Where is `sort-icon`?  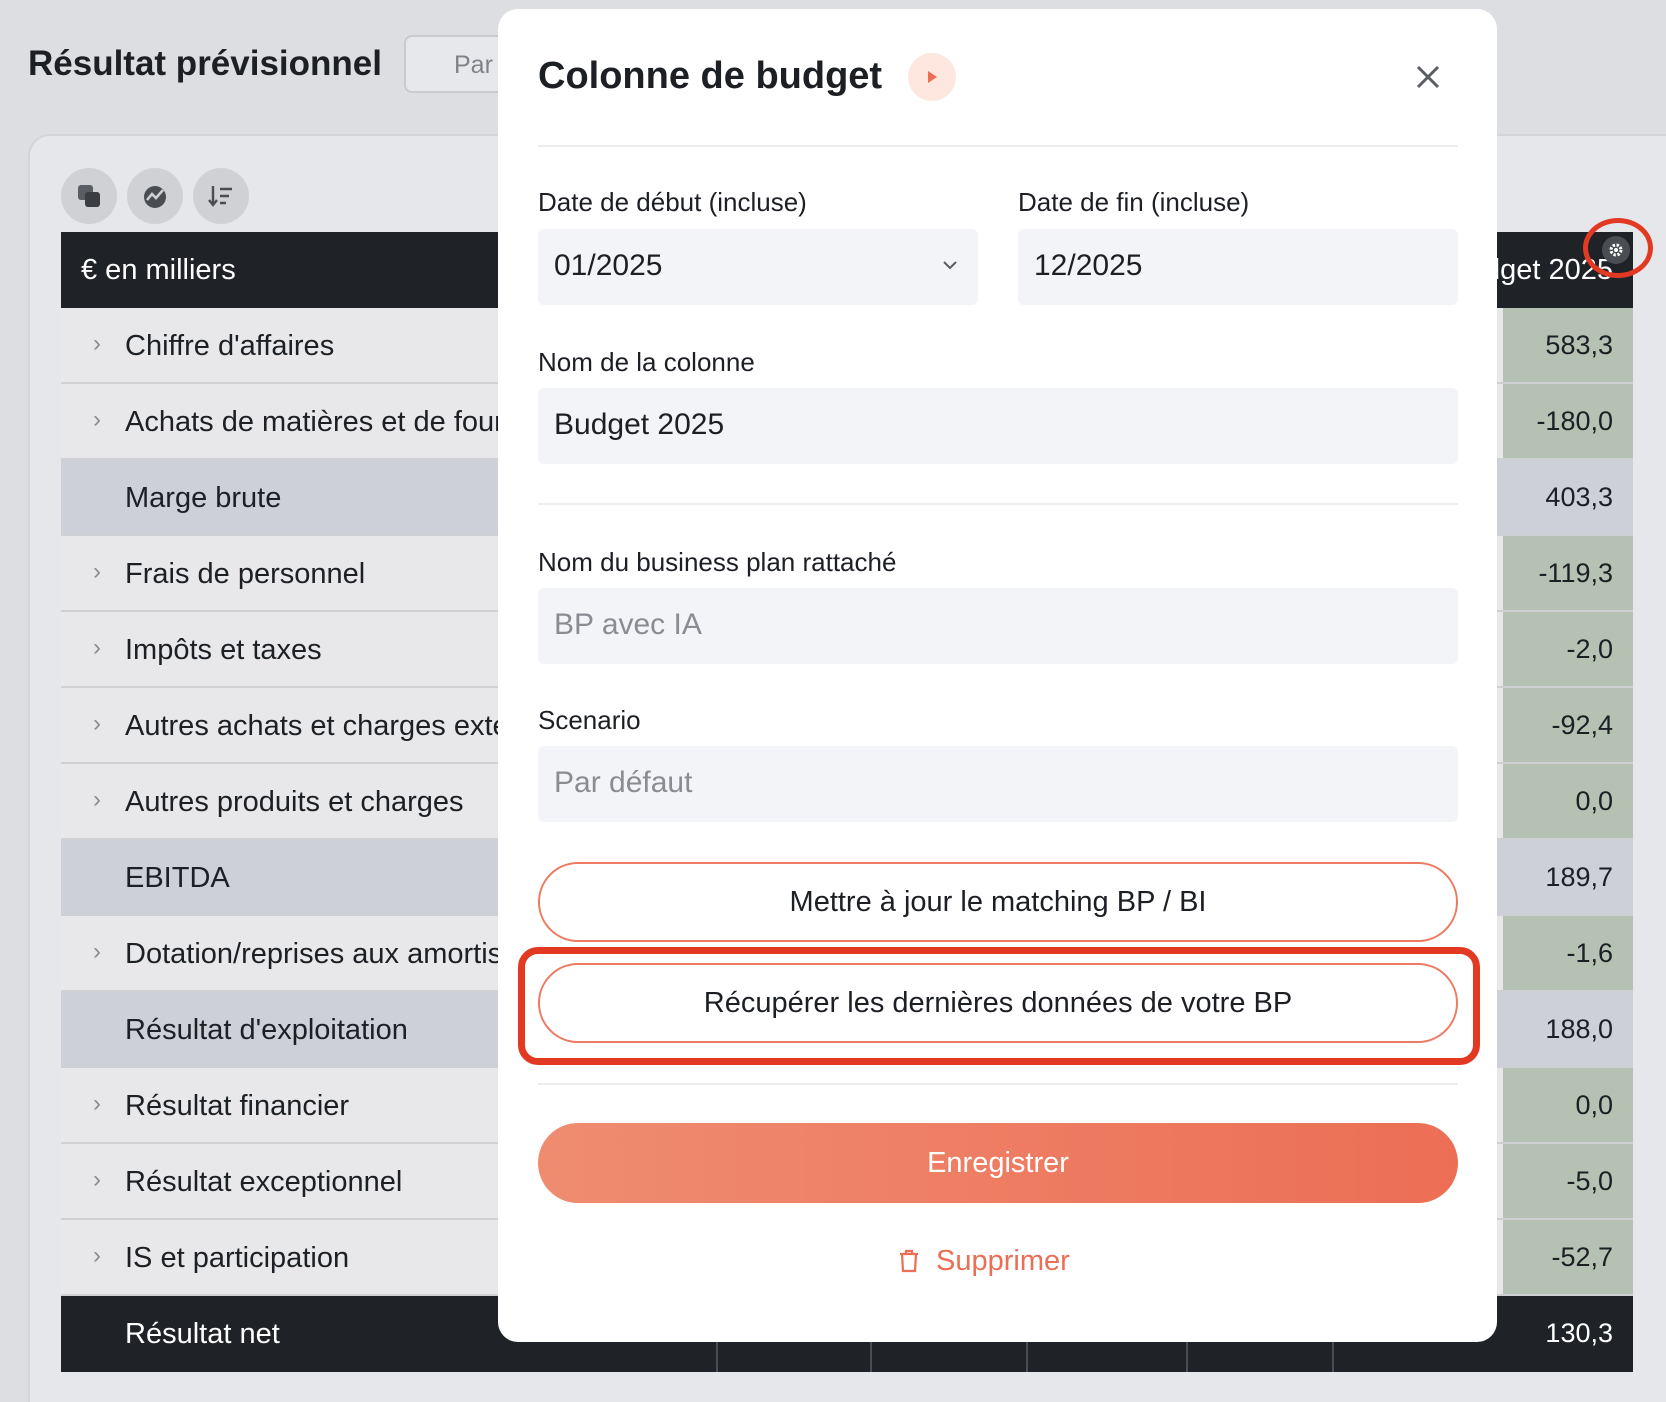
sort-icon is located at coordinates (221, 196).